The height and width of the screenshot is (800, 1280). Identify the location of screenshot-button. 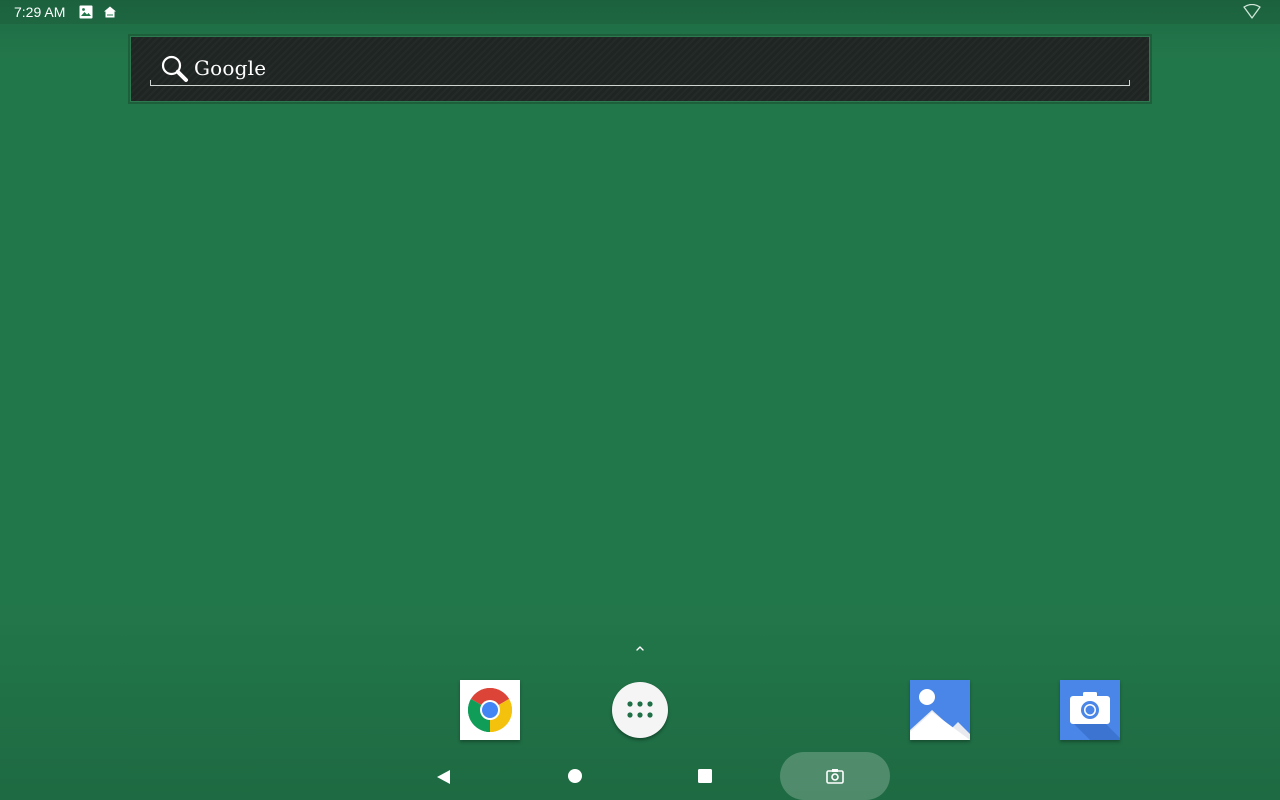
(835, 776).